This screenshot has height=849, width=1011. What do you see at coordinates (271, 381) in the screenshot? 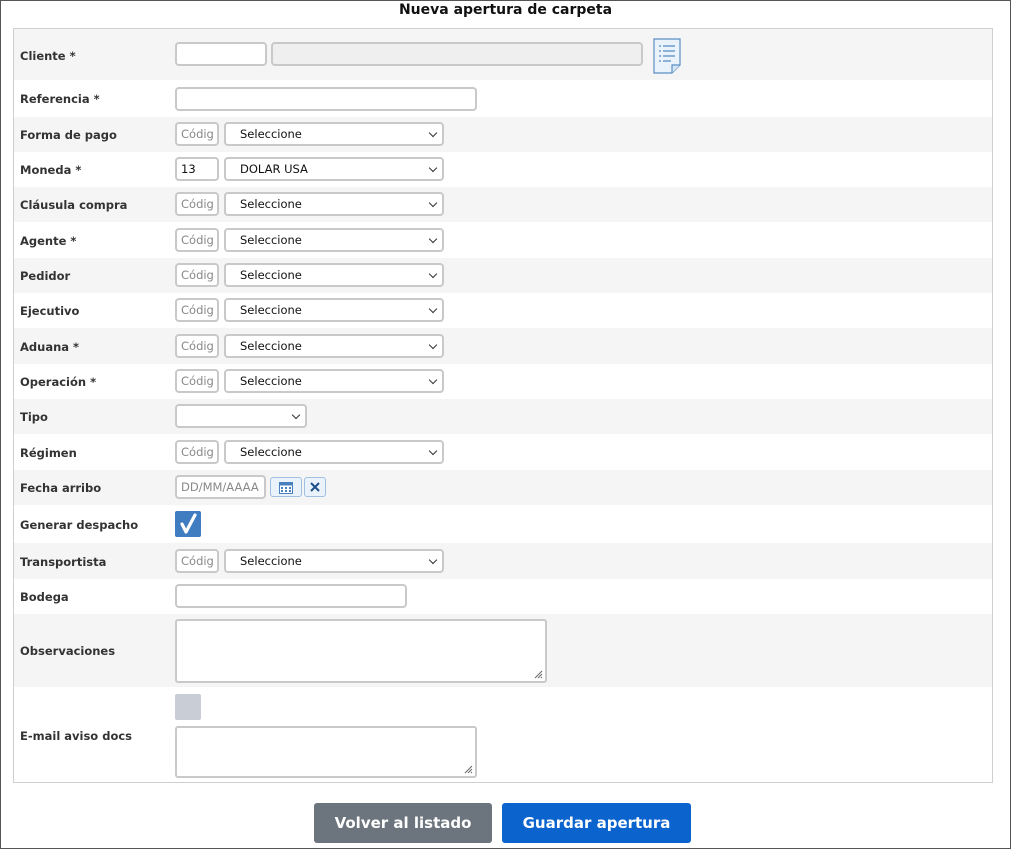
I see `operacion-select-value: Seleccione` at bounding box center [271, 381].